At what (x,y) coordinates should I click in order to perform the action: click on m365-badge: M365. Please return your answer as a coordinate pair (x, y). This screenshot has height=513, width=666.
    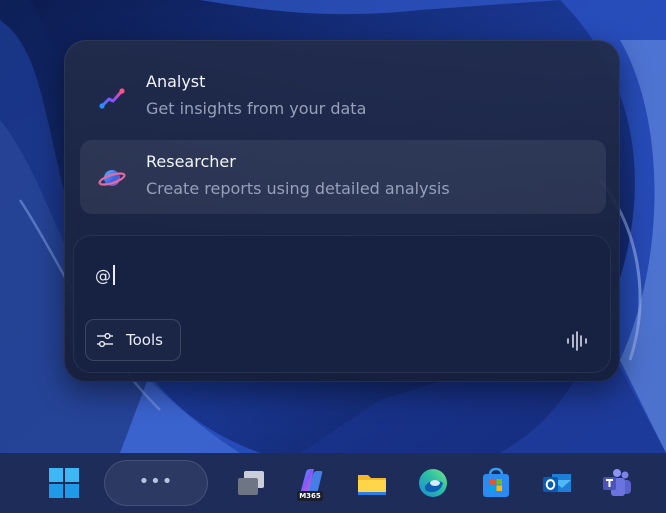
    Looking at the image, I should click on (310, 496).